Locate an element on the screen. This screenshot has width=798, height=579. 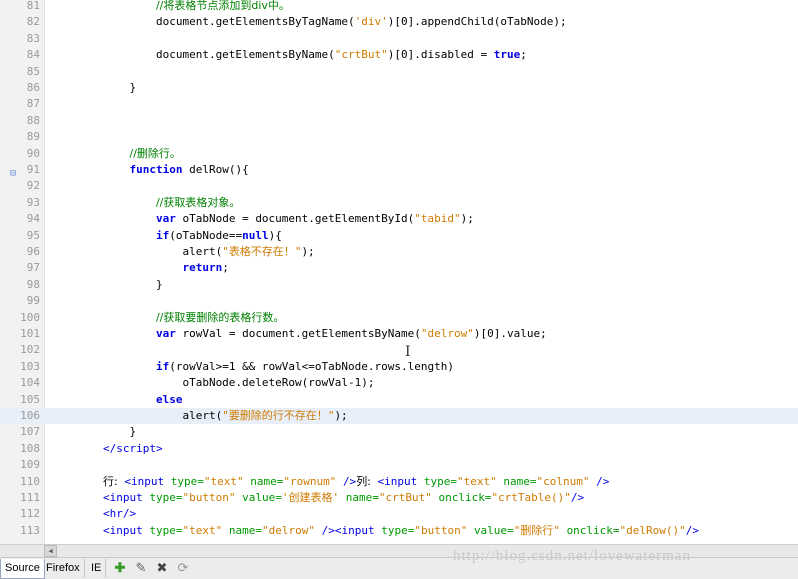
code-line: 88 is located at coordinates (399, 121).